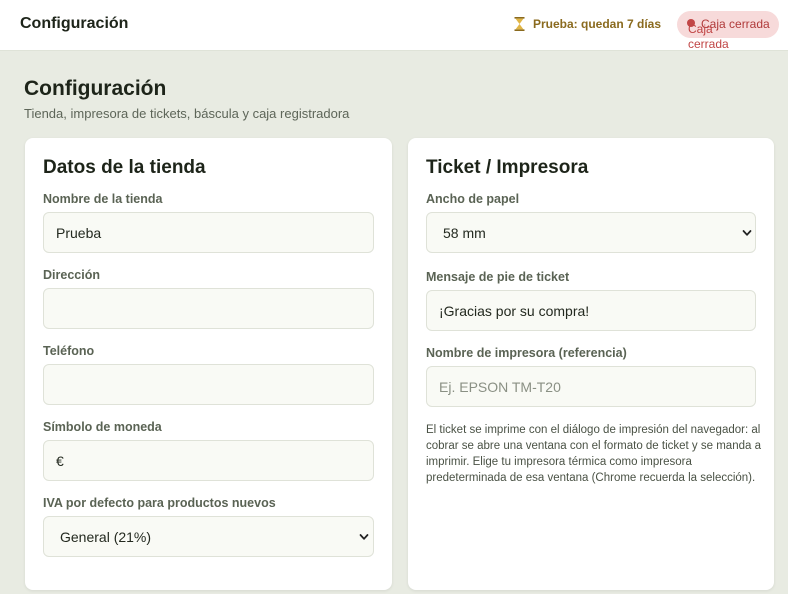 This screenshot has width=788, height=594. What do you see at coordinates (124, 167) in the screenshot?
I see `store-data-title: Datos de la tienda` at bounding box center [124, 167].